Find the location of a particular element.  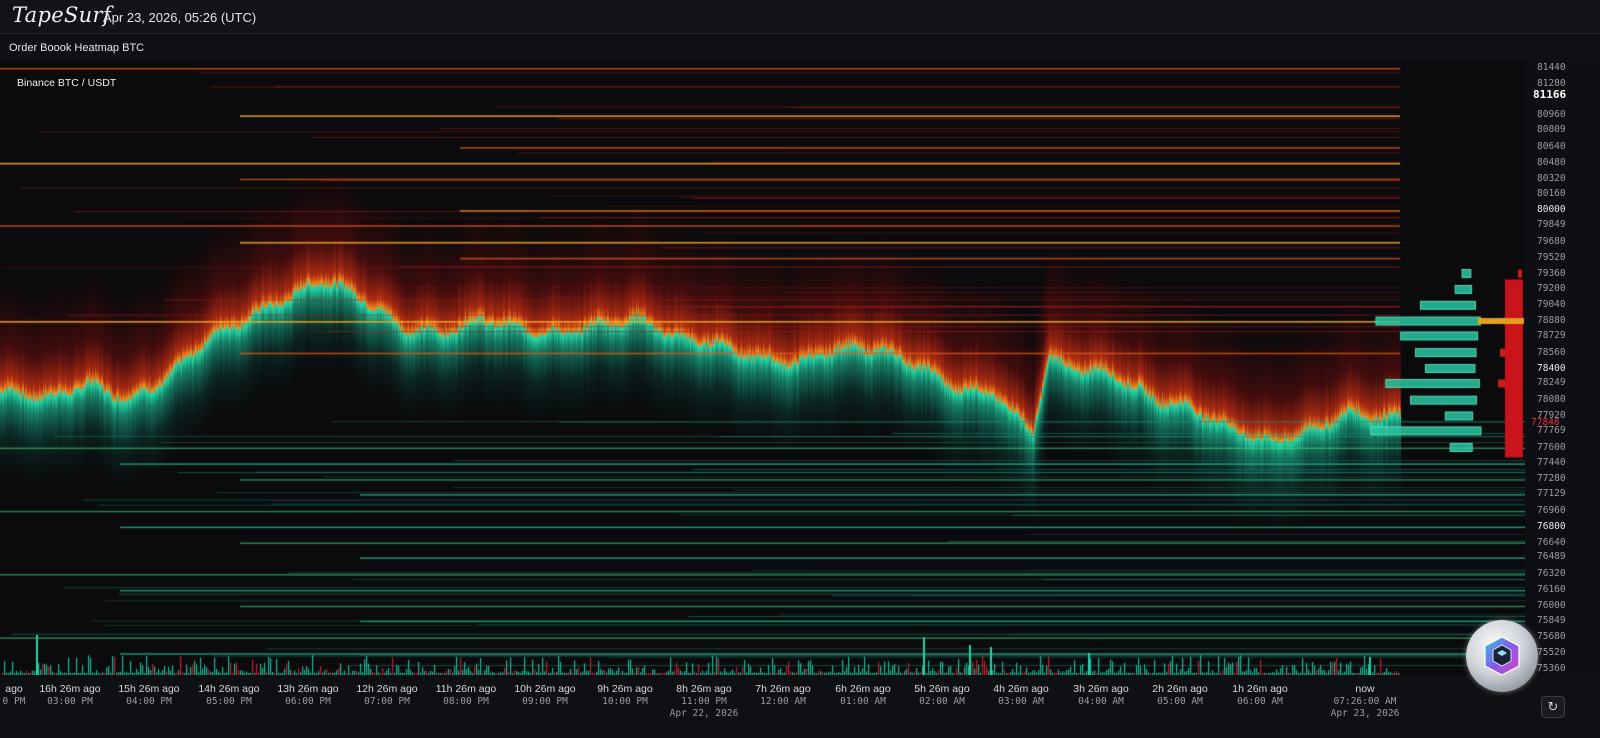

price-tick: 75360 is located at coordinates (1551, 669).